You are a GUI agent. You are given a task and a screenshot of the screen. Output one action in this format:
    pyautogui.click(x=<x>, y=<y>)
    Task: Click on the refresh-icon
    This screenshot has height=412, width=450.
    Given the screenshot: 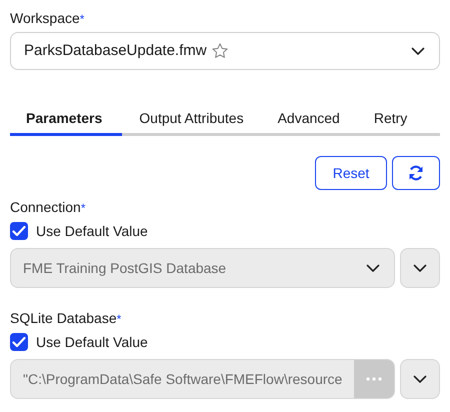 What is the action you would take?
    pyautogui.click(x=416, y=173)
    